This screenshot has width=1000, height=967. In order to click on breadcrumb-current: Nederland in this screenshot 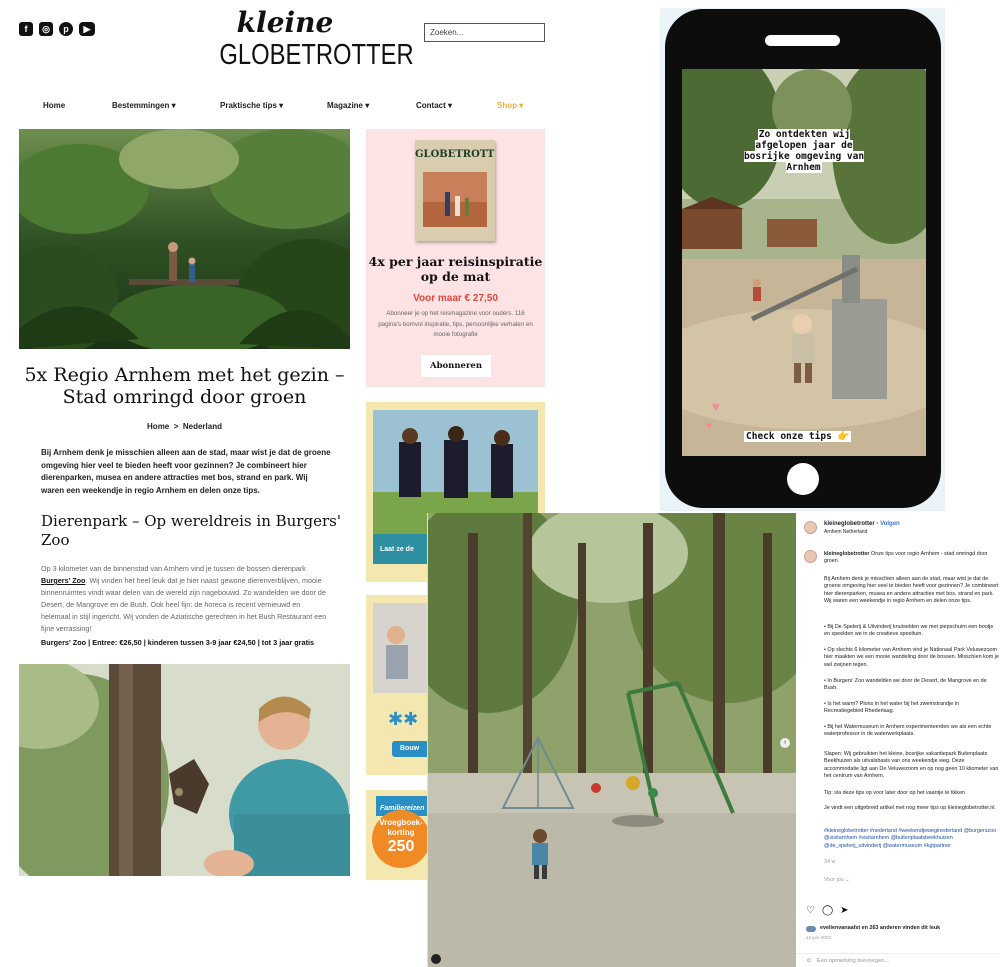, I will do `click(202, 426)`.